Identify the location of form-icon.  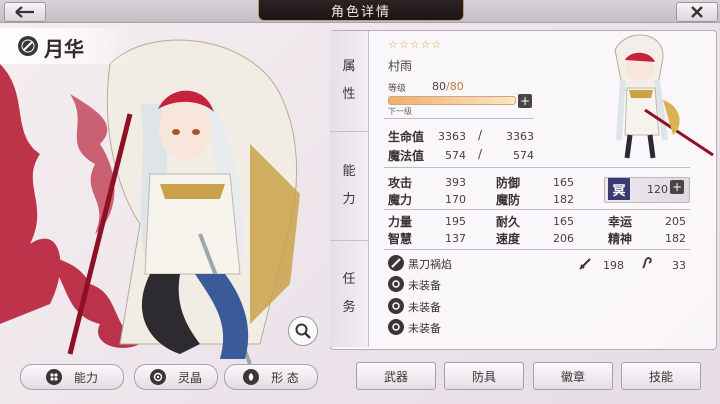
(251, 377).